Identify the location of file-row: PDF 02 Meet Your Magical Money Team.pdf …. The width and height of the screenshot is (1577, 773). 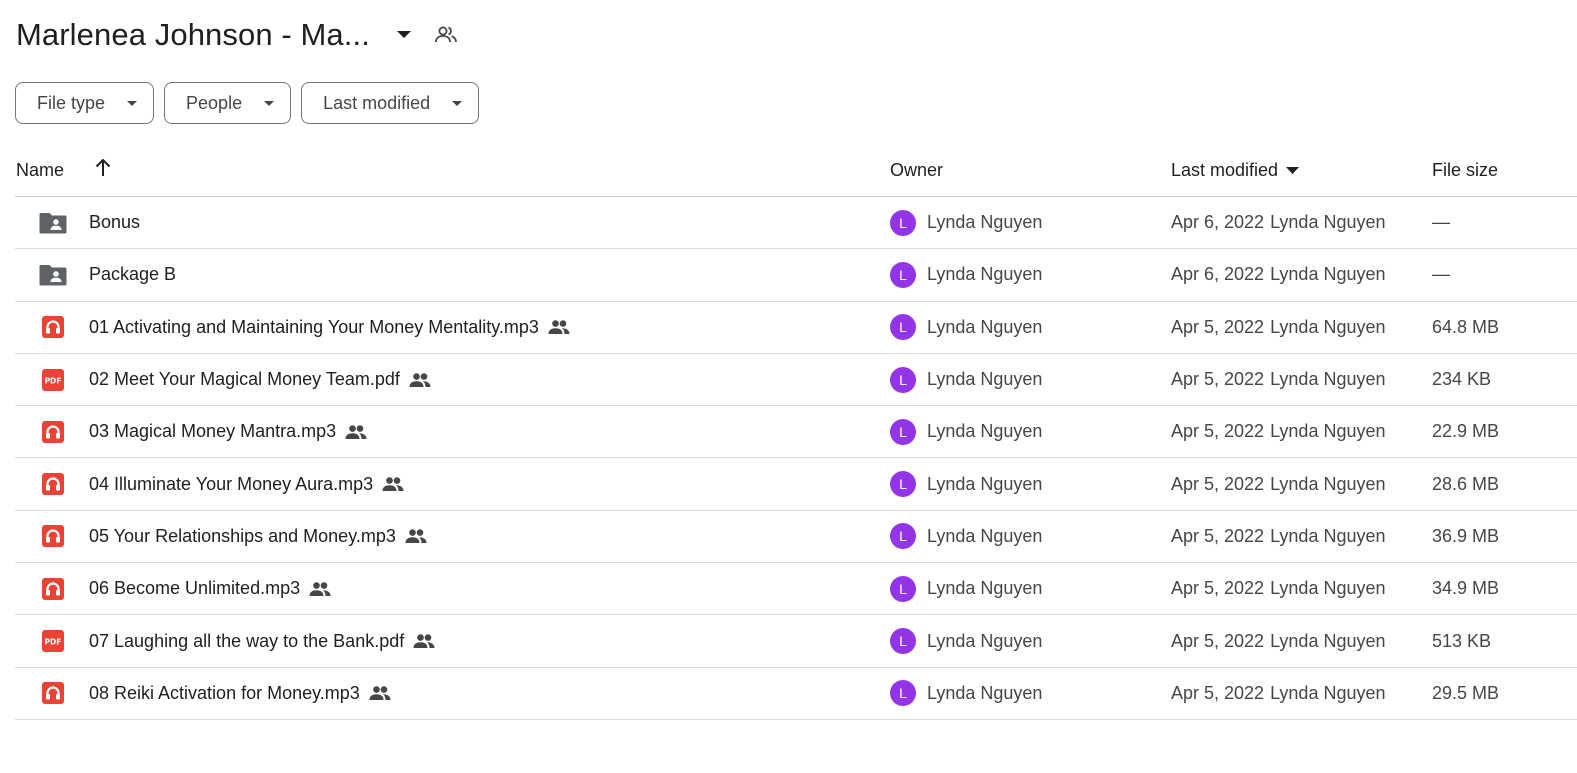
(796, 380).